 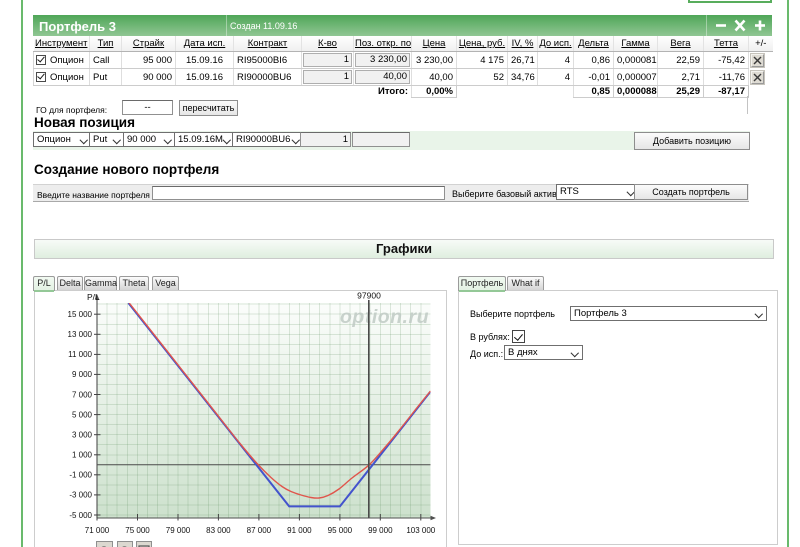 I want to click on svg-text: 5 000, so click(x=82, y=414).